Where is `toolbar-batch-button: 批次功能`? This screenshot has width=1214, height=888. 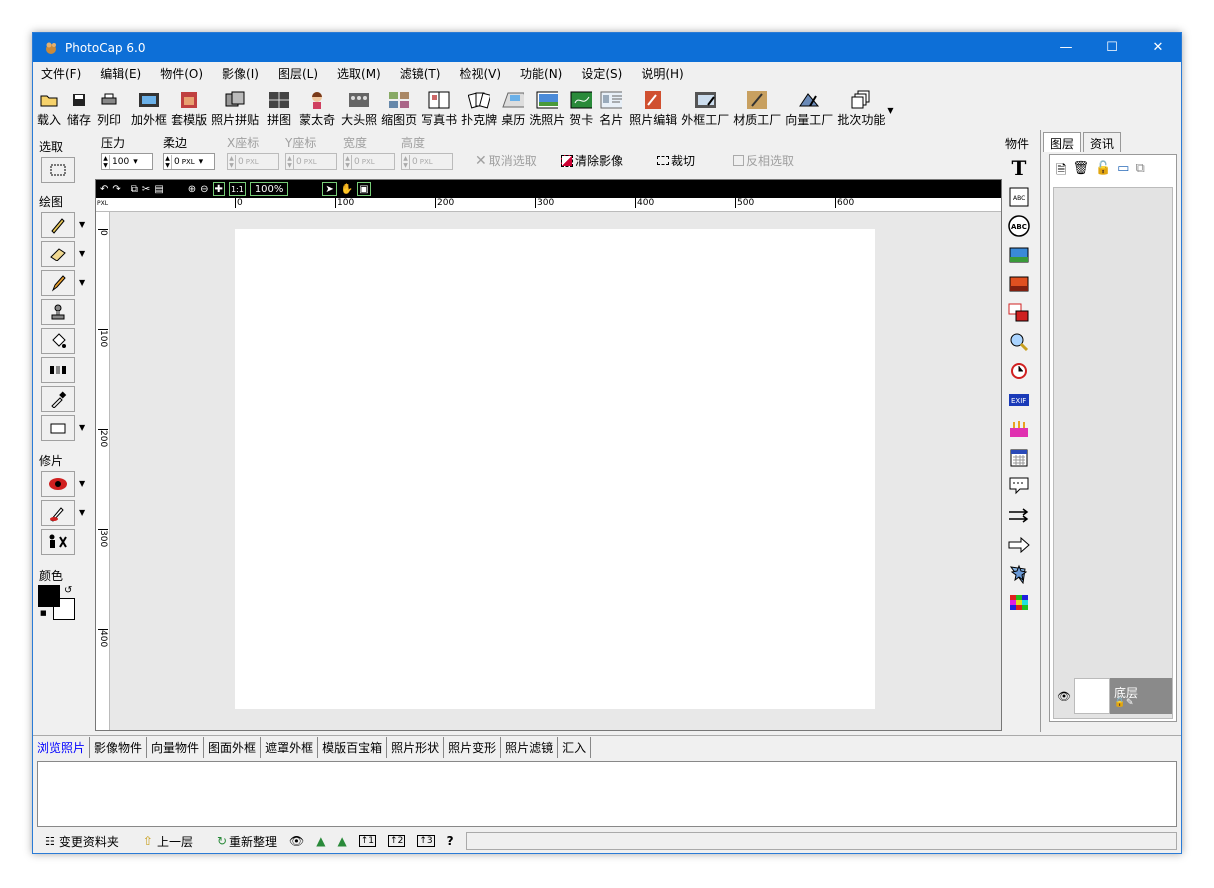
toolbar-batch-button: 批次功能 is located at coordinates (861, 107).